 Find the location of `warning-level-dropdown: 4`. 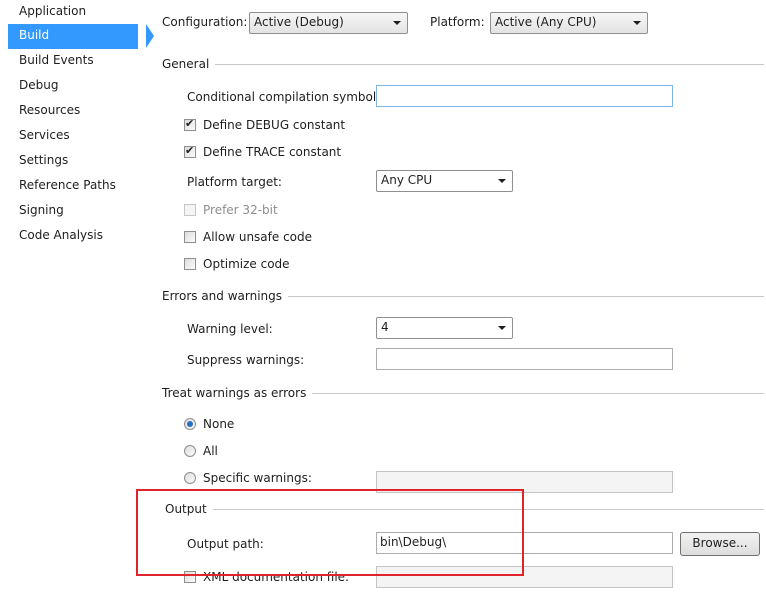

warning-level-dropdown: 4 is located at coordinates (444, 328).